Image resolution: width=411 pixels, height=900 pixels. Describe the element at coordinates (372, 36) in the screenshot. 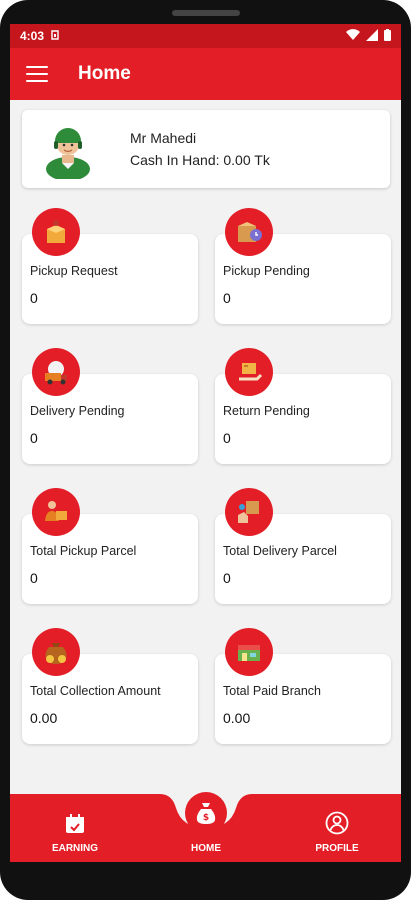

I see `signal-icon` at that location.